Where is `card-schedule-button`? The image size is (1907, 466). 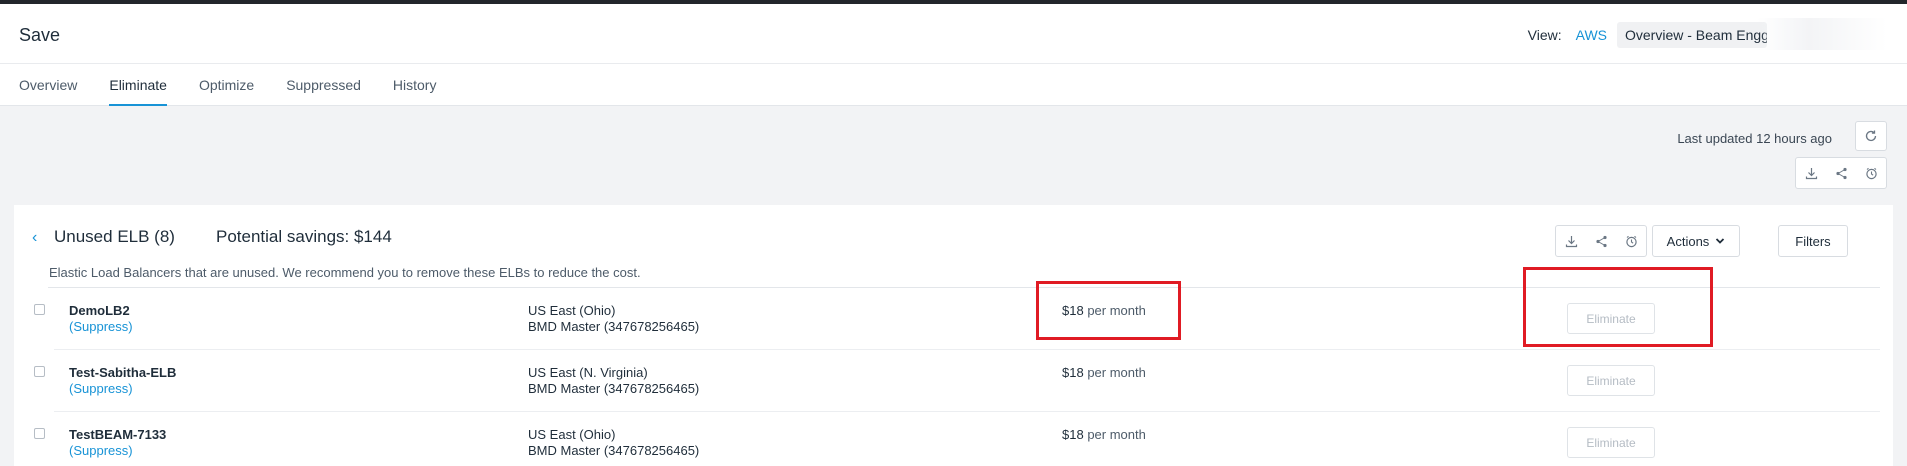
card-schedule-button is located at coordinates (1631, 241).